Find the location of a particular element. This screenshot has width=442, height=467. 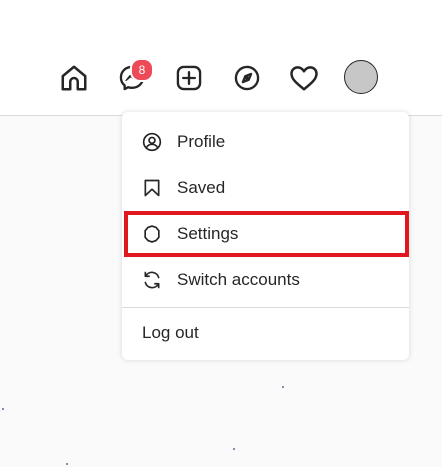

notification-badge: 8 is located at coordinates (142, 70).